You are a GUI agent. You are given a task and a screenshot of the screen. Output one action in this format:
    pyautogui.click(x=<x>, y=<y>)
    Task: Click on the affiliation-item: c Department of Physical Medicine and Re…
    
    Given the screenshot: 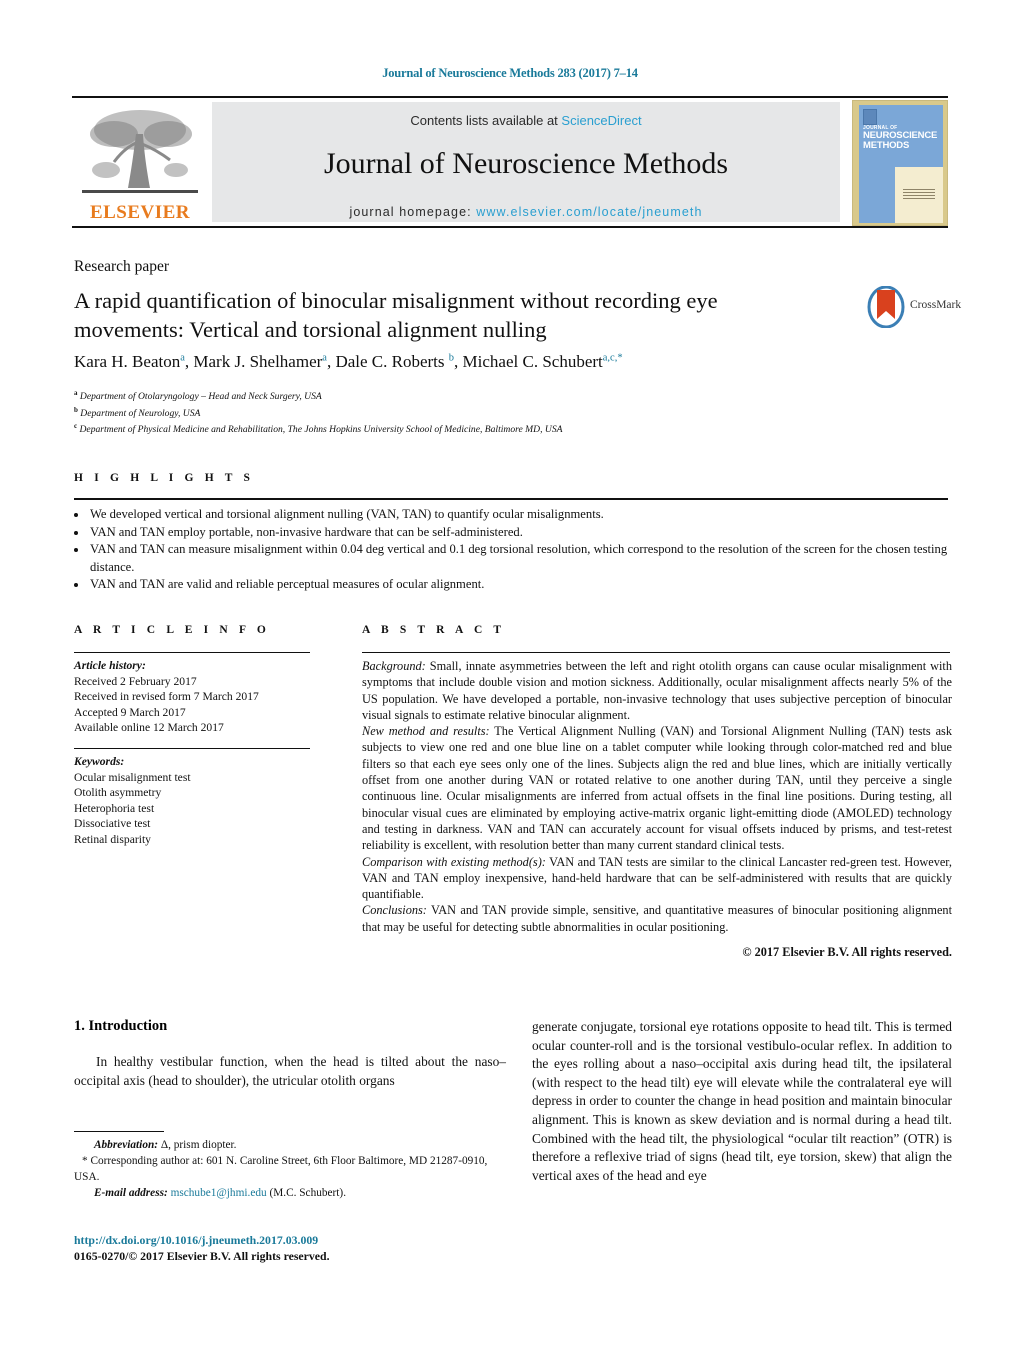 What is the action you would take?
    pyautogui.click(x=318, y=429)
    